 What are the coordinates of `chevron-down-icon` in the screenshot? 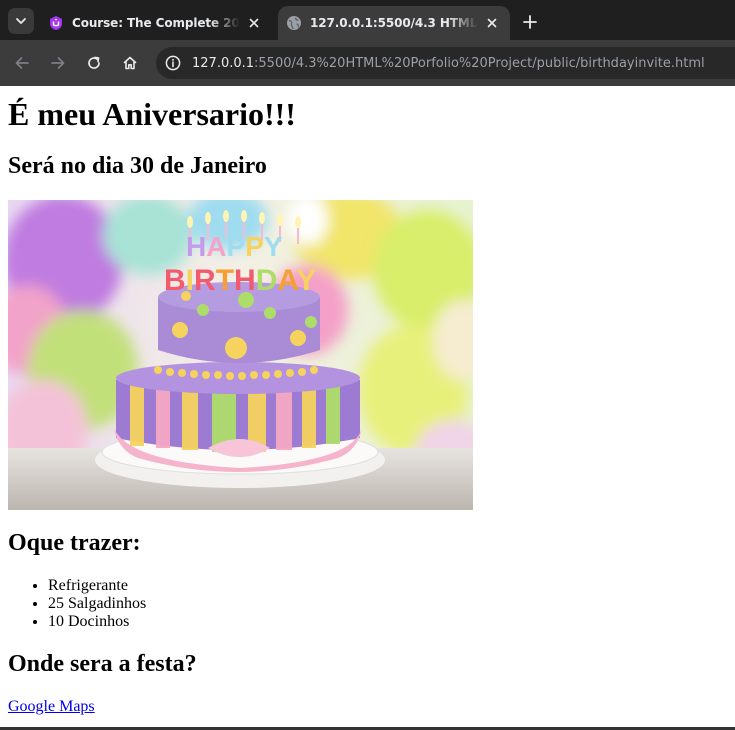 It's located at (21, 21).